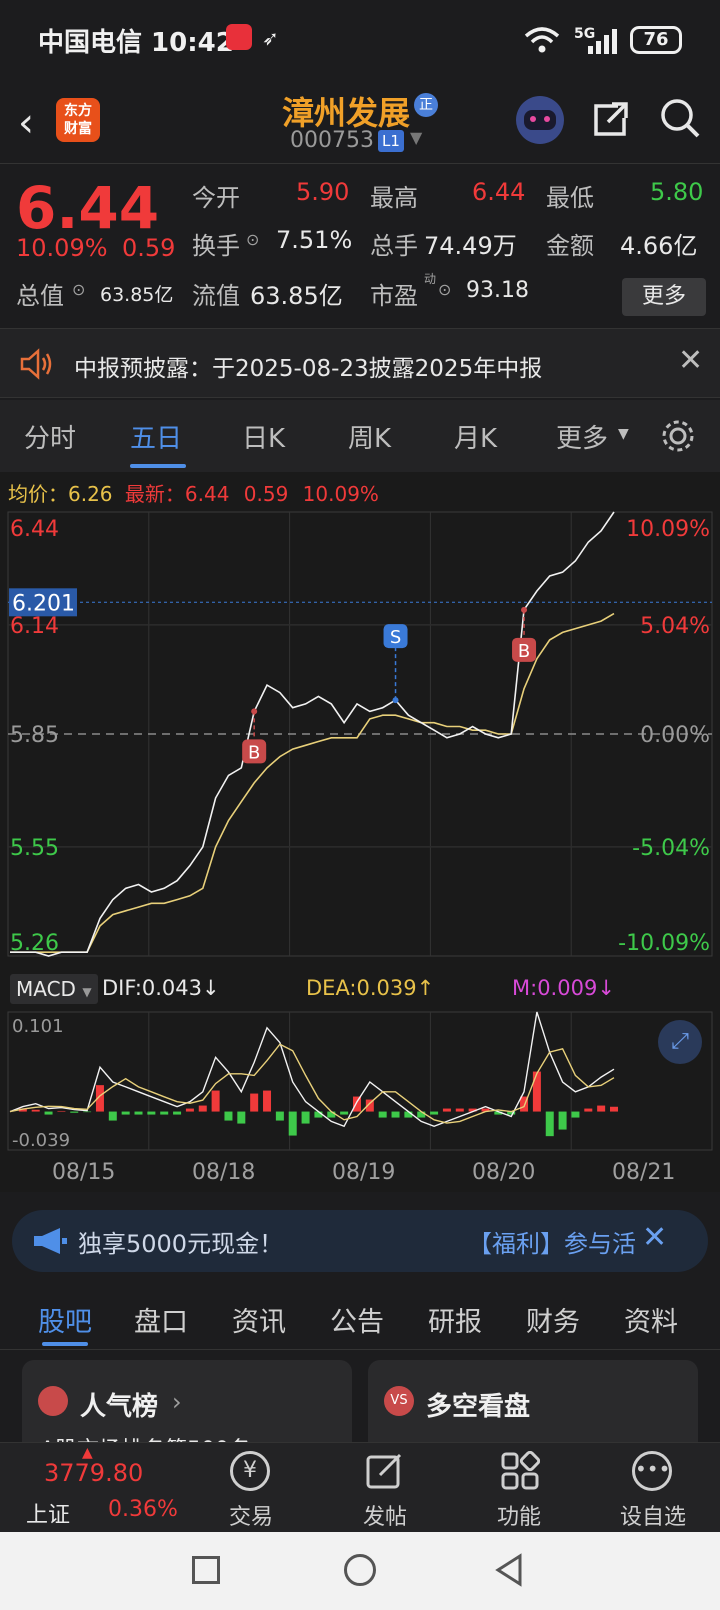 Image resolution: width=720 pixels, height=1610 pixels. What do you see at coordinates (259, 1319) in the screenshot?
I see `tab-news: 资讯` at bounding box center [259, 1319].